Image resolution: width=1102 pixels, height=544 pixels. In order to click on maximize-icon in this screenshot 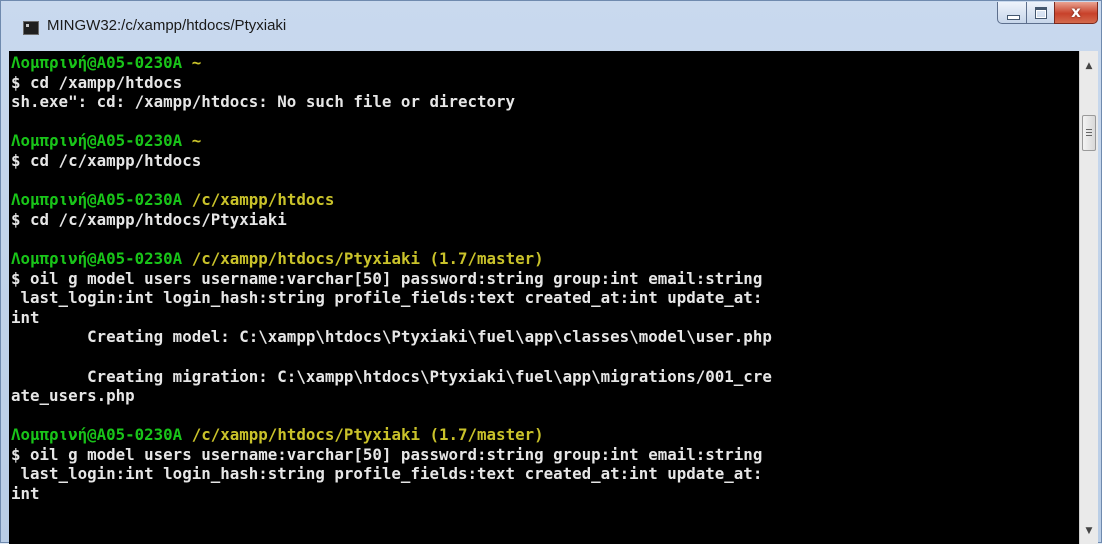, I will do `click(1041, 13)`.